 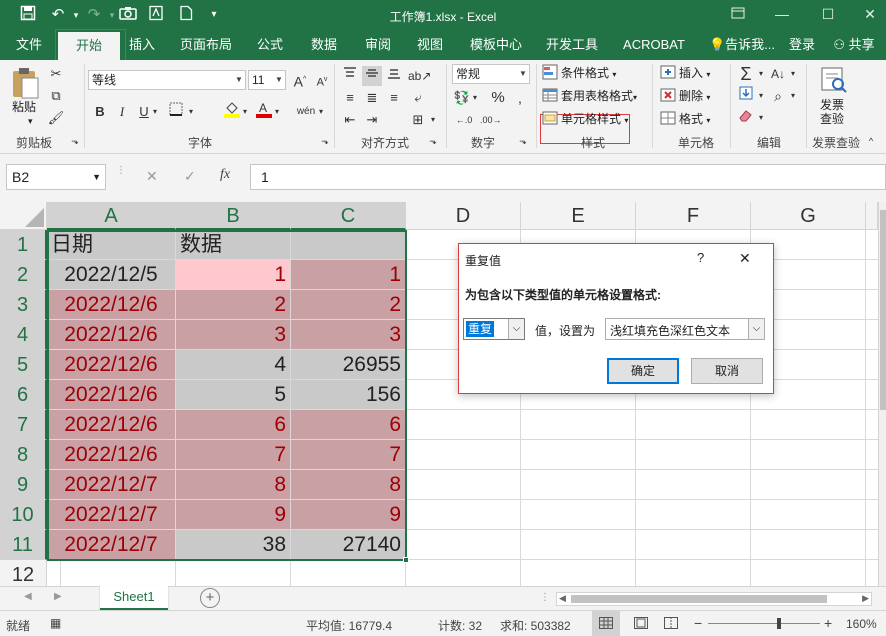 What do you see at coordinates (56, 74) in the screenshot?
I see `cut-icon: ✂` at bounding box center [56, 74].